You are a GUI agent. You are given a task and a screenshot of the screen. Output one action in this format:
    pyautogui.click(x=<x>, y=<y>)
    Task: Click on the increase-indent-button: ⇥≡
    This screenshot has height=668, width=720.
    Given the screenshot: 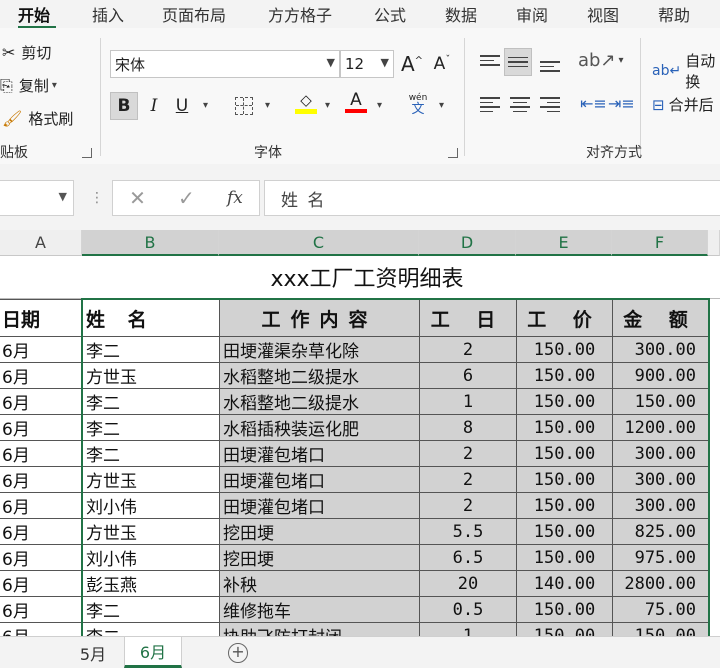 What is the action you would take?
    pyautogui.click(x=621, y=103)
    